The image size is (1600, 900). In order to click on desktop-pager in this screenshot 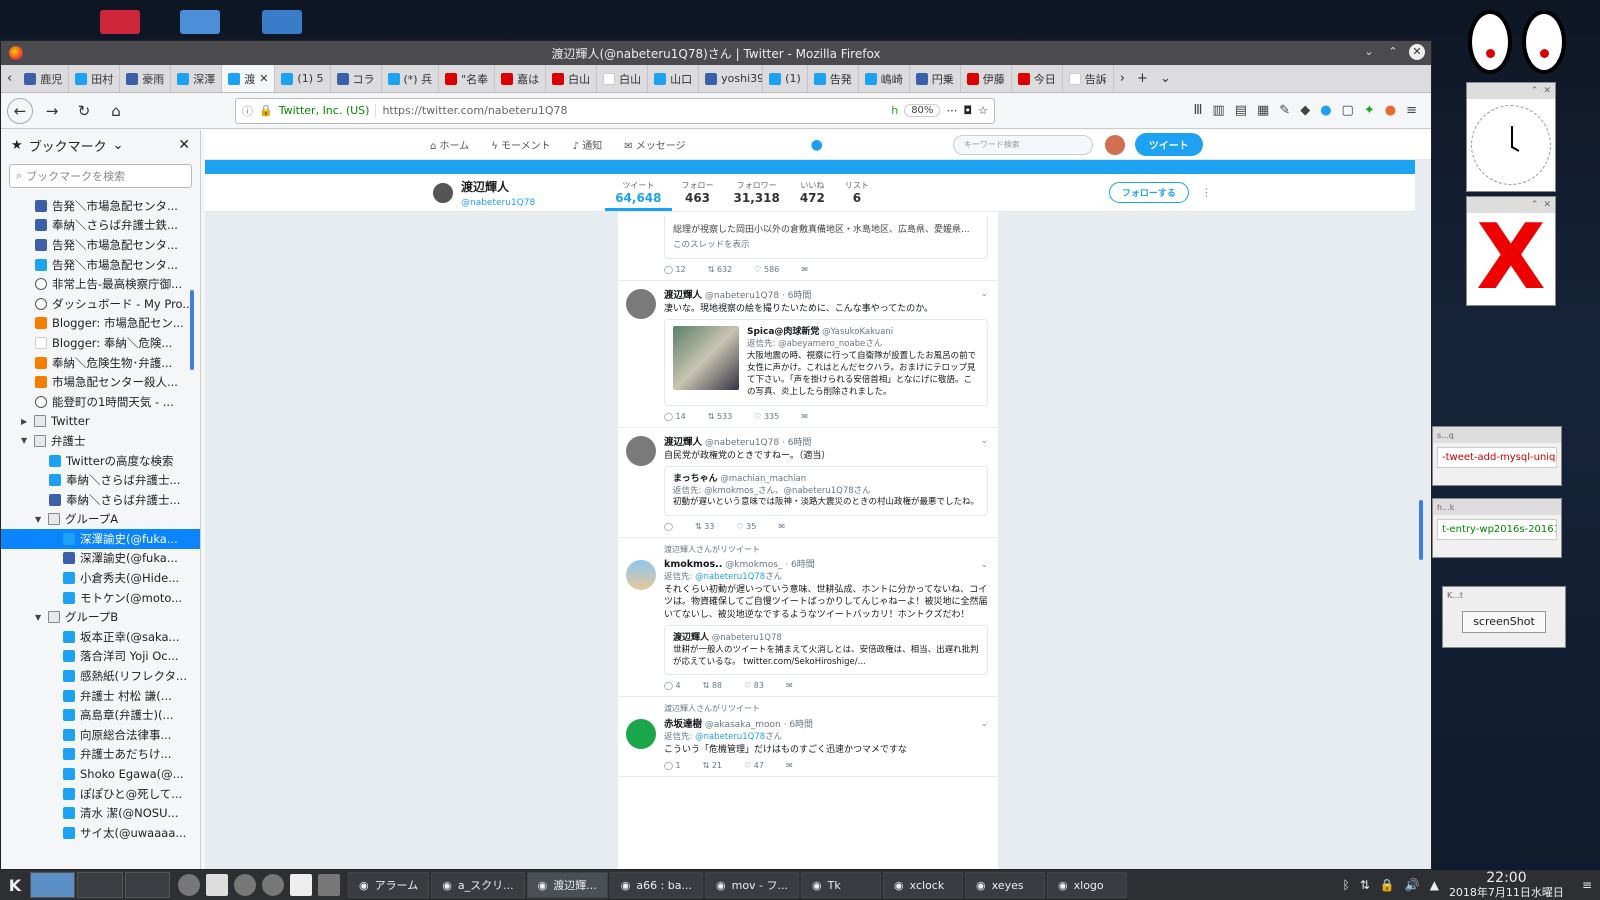, I will do `click(100, 885)`.